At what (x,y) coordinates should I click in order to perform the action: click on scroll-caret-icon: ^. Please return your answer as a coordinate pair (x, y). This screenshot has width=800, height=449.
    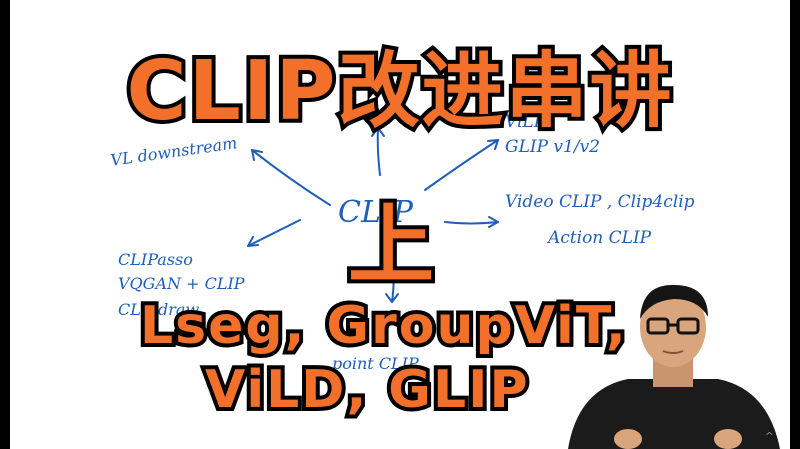
    Looking at the image, I should click on (769, 436).